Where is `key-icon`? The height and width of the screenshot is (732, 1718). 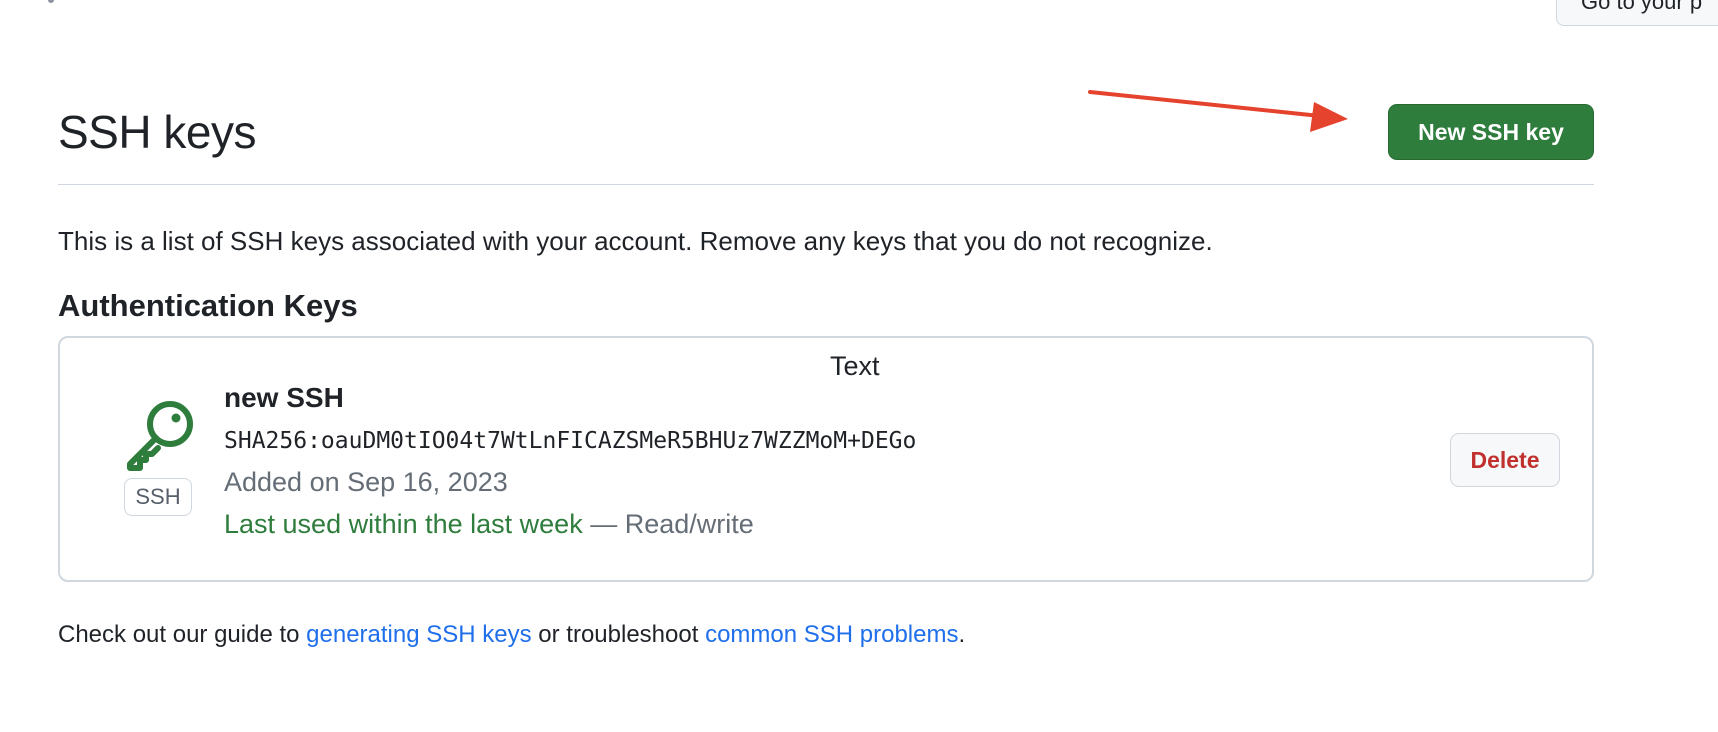
key-icon is located at coordinates (160, 436).